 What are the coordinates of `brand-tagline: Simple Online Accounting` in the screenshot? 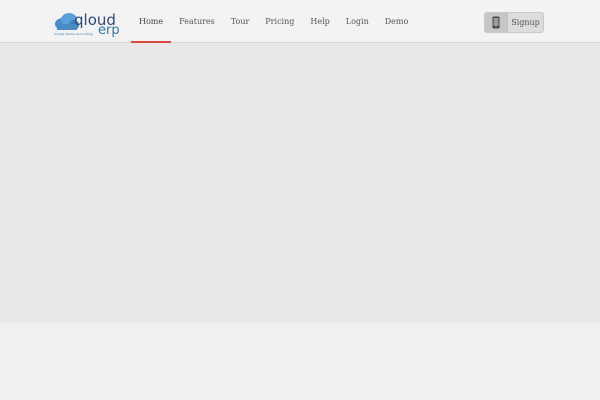 It's located at (73, 34).